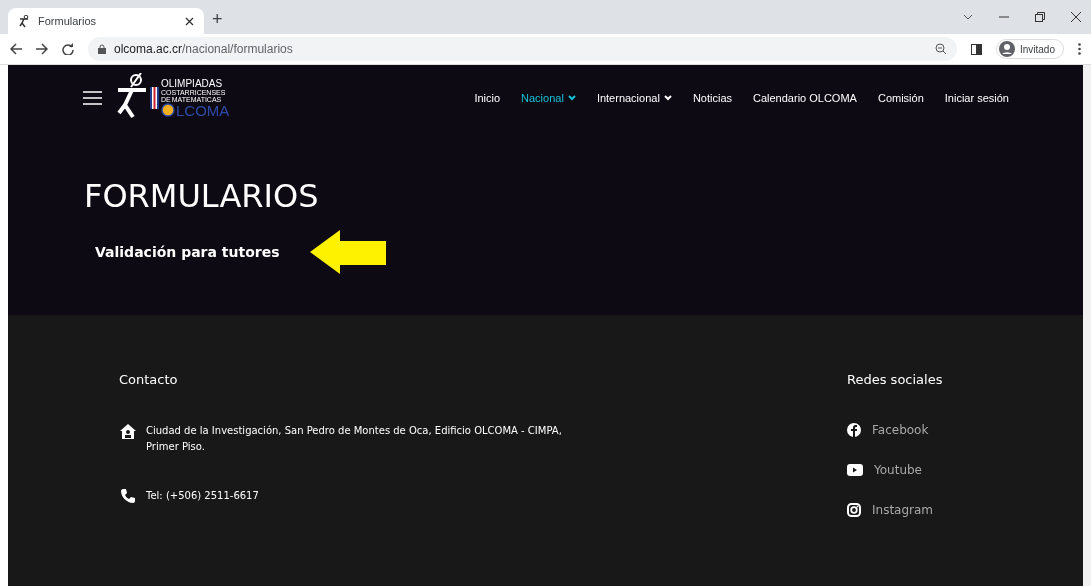  What do you see at coordinates (522, 49) in the screenshot?
I see `address-bar: olcoma.ac.cr/nacional/formularios` at bounding box center [522, 49].